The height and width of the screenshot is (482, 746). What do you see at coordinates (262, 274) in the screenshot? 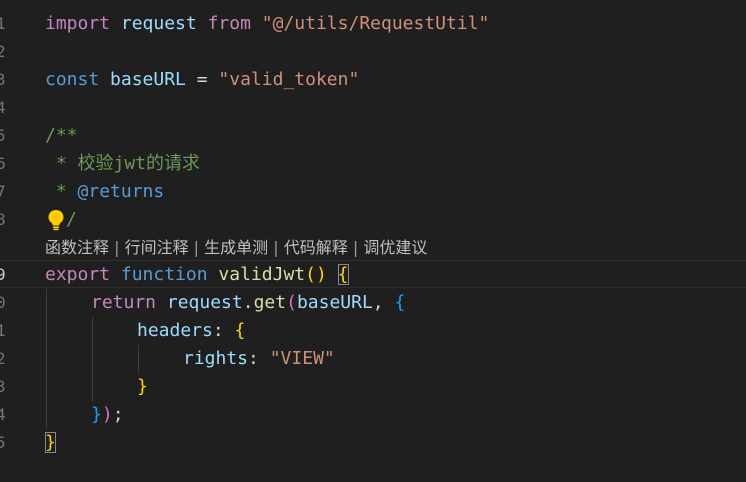
I see `function-name-validjwt: validJwt` at bounding box center [262, 274].